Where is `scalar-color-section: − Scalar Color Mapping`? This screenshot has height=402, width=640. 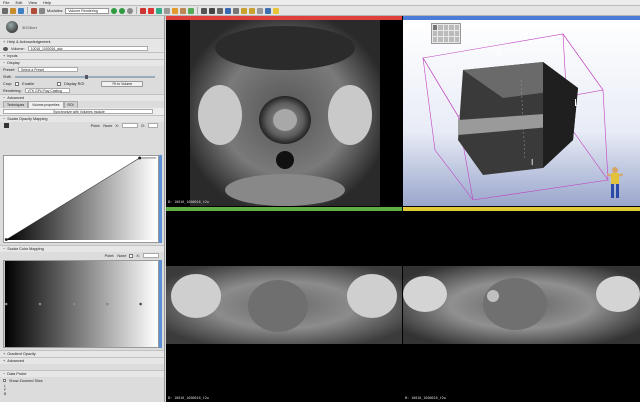
scalar-color-section: − Scalar Color Mapping is located at coordinates (82, 248).